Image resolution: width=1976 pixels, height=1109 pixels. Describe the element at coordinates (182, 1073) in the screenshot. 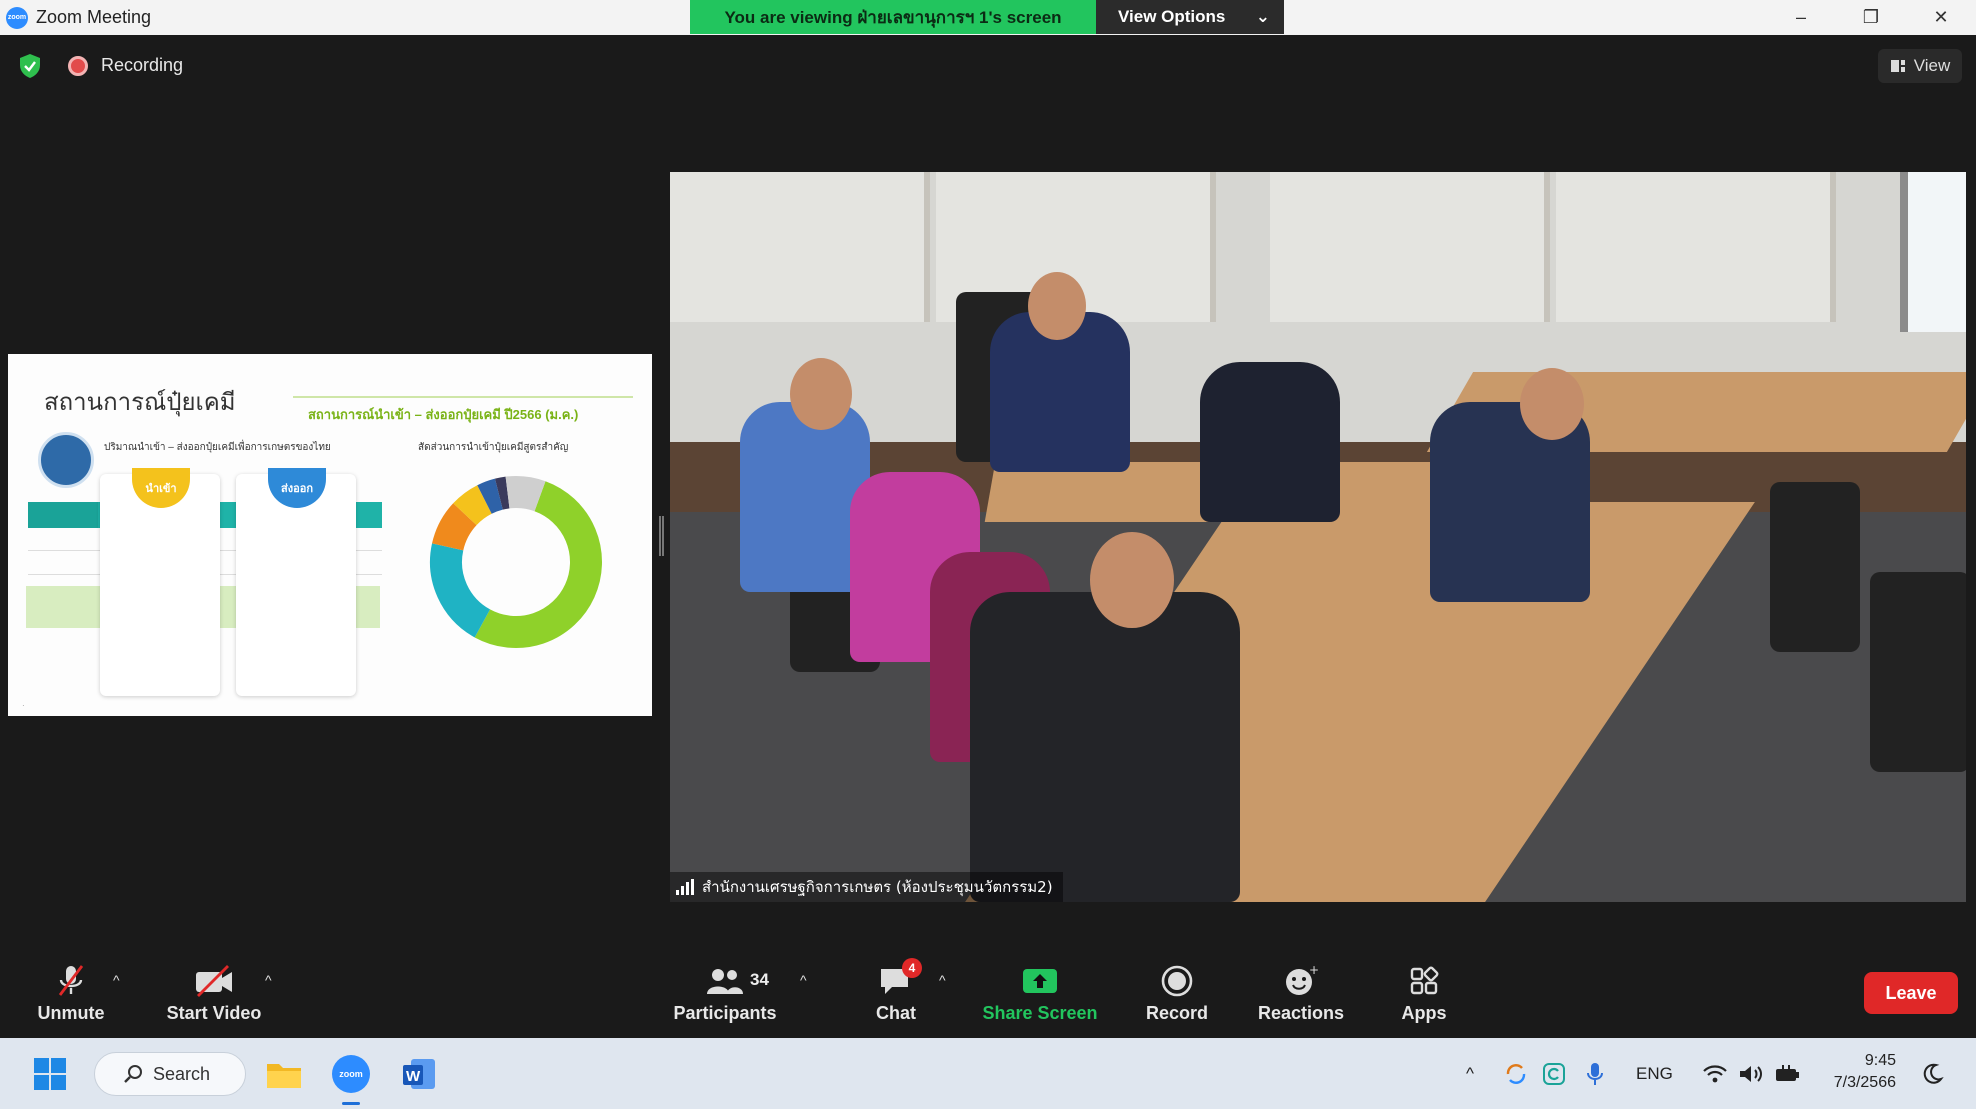

I see `search-label: Search` at that location.